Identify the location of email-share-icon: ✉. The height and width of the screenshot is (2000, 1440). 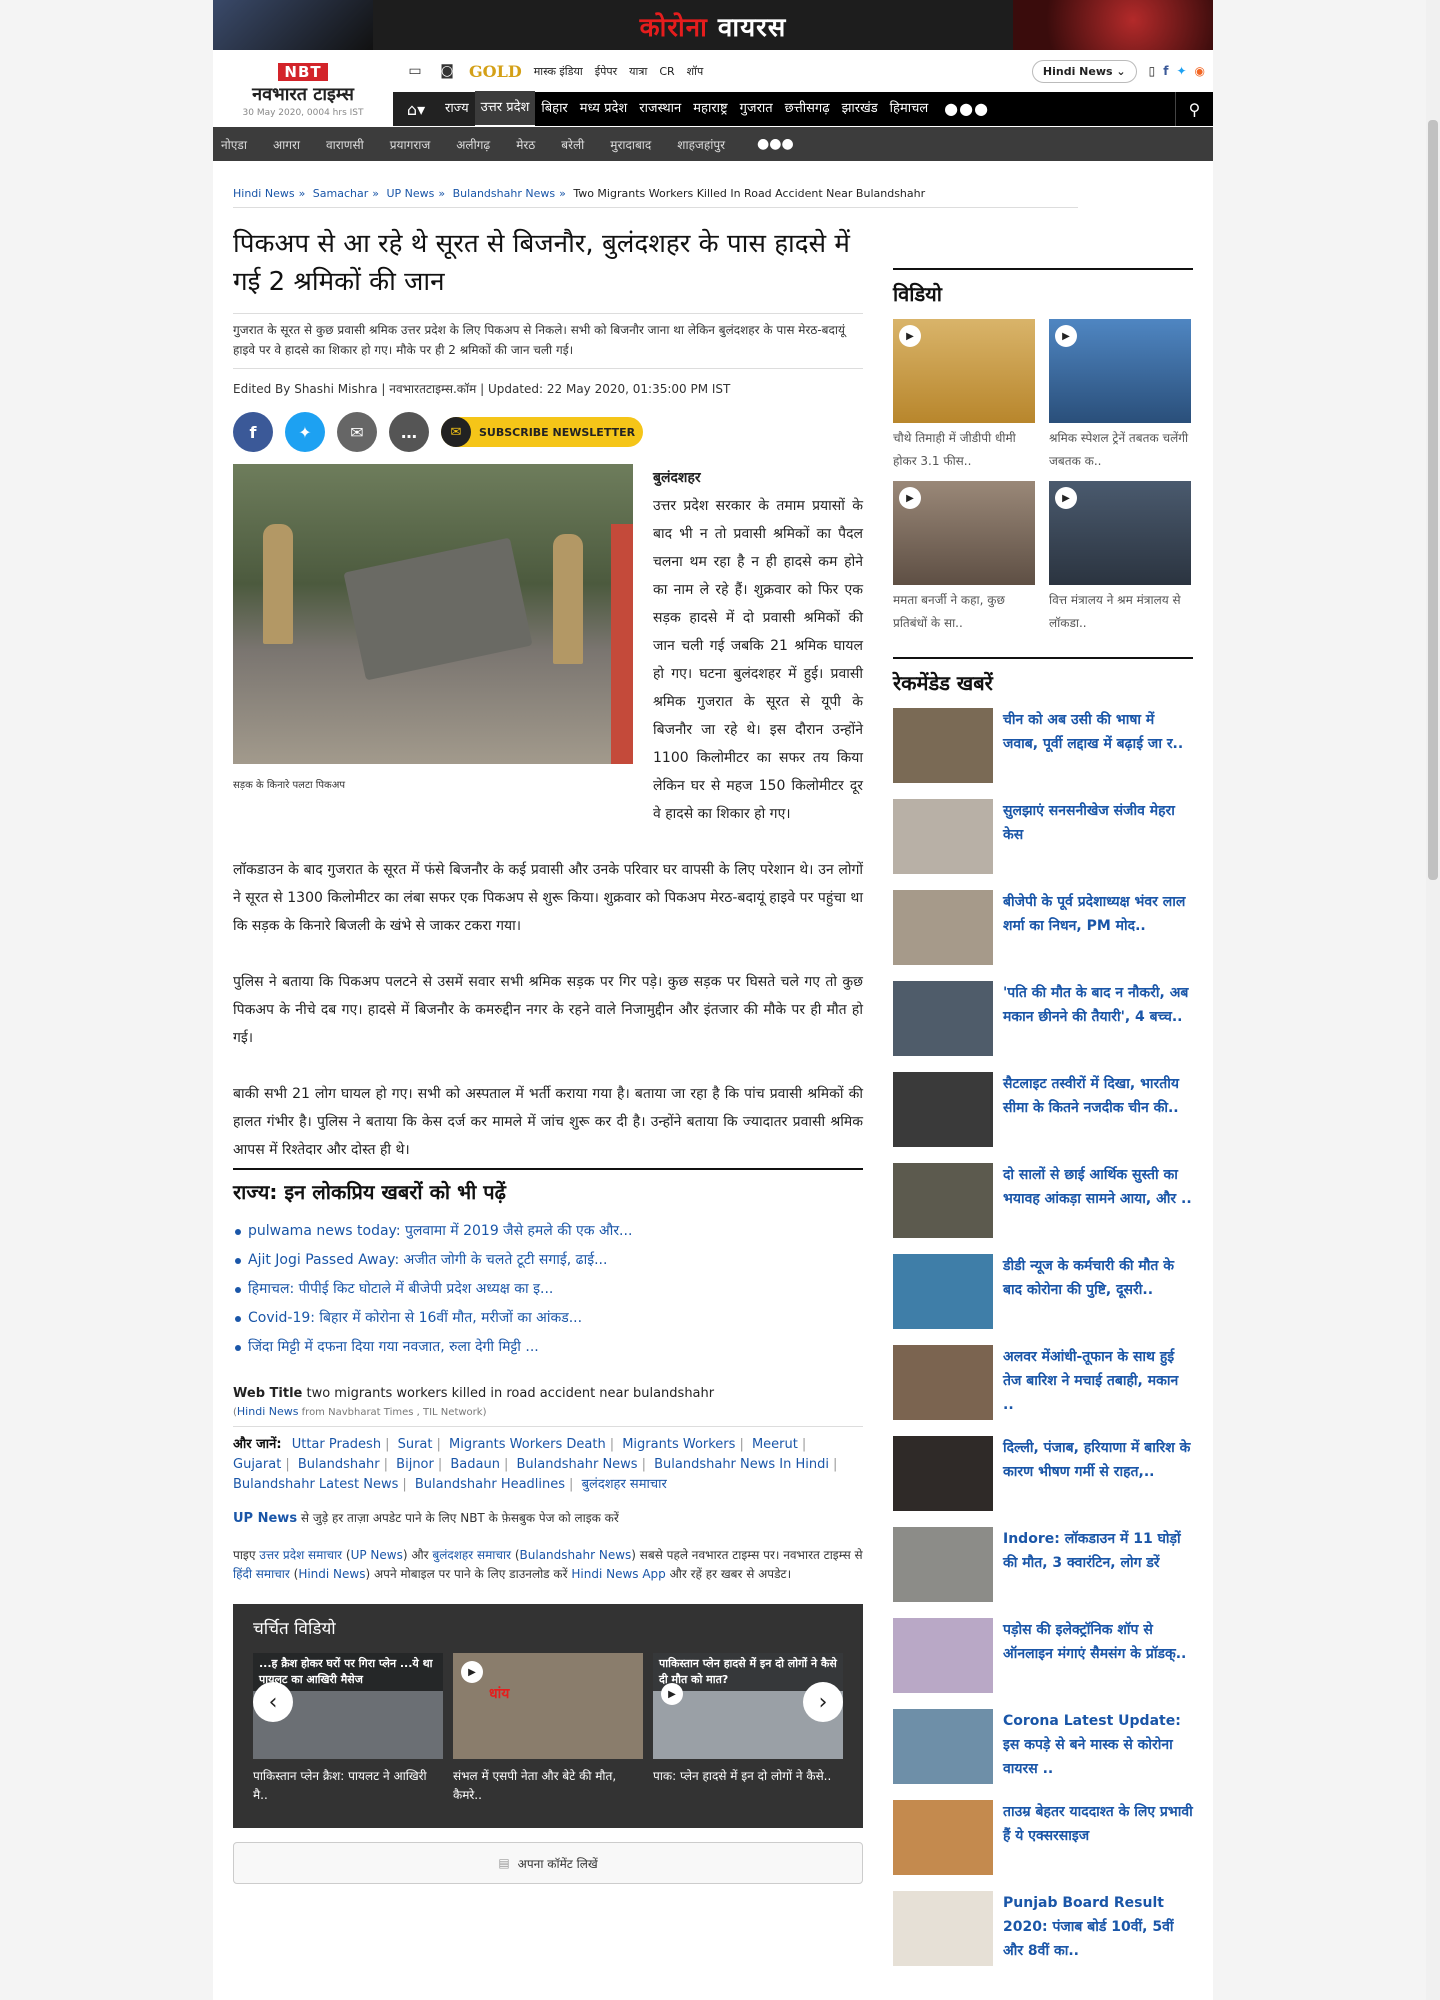
(357, 432).